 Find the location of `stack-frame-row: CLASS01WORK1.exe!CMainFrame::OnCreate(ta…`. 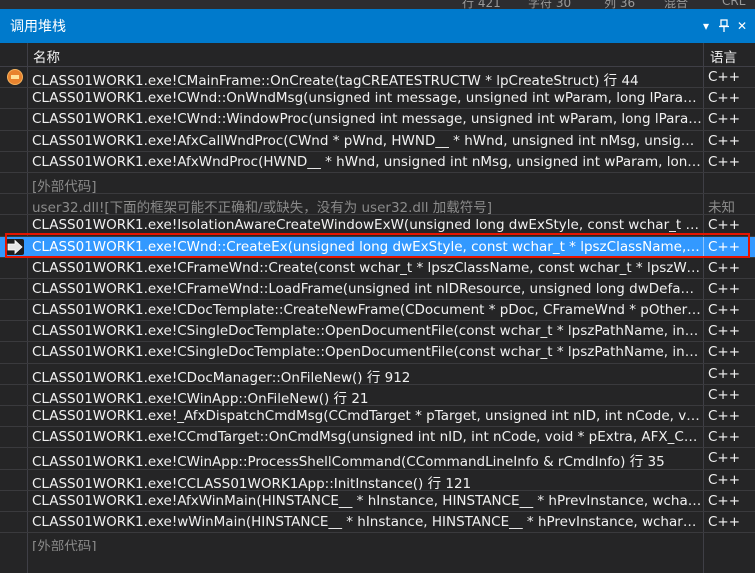

stack-frame-row: CLASS01WORK1.exe!CMainFrame::OnCreate(ta… is located at coordinates (377, 78).